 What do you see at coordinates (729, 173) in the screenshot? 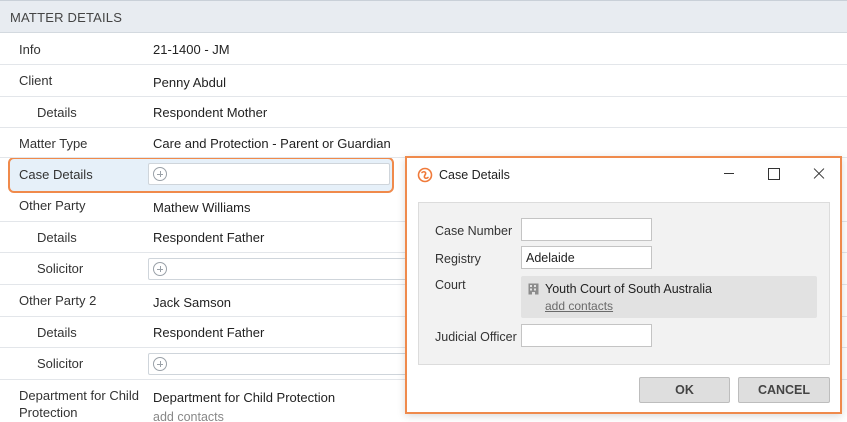
I see `minimize-icon` at bounding box center [729, 173].